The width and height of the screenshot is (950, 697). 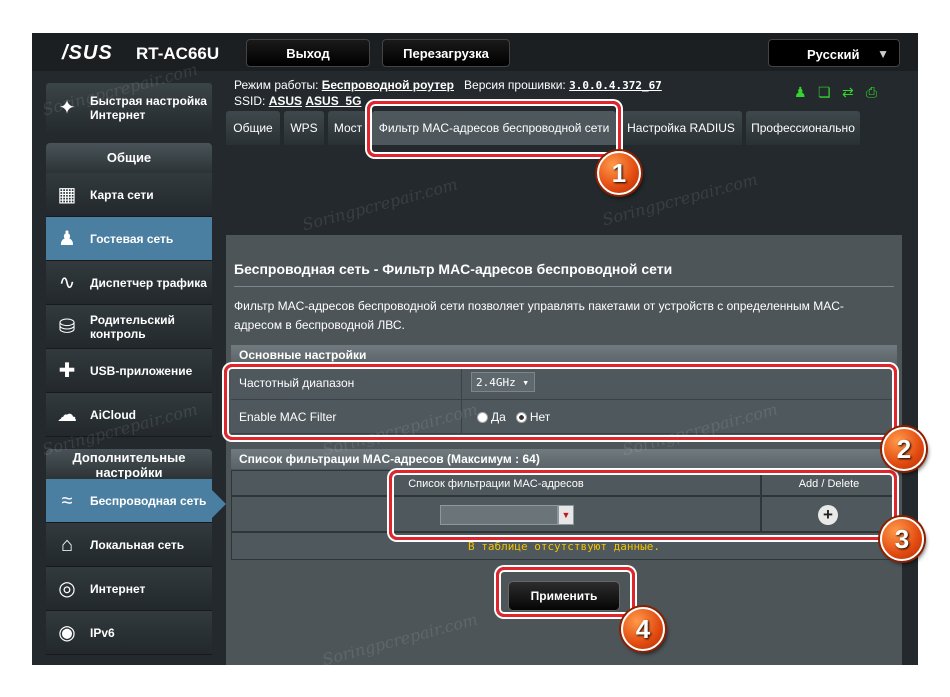 What do you see at coordinates (827, 92) in the screenshot?
I see `lan-status-icon: ❏` at bounding box center [827, 92].